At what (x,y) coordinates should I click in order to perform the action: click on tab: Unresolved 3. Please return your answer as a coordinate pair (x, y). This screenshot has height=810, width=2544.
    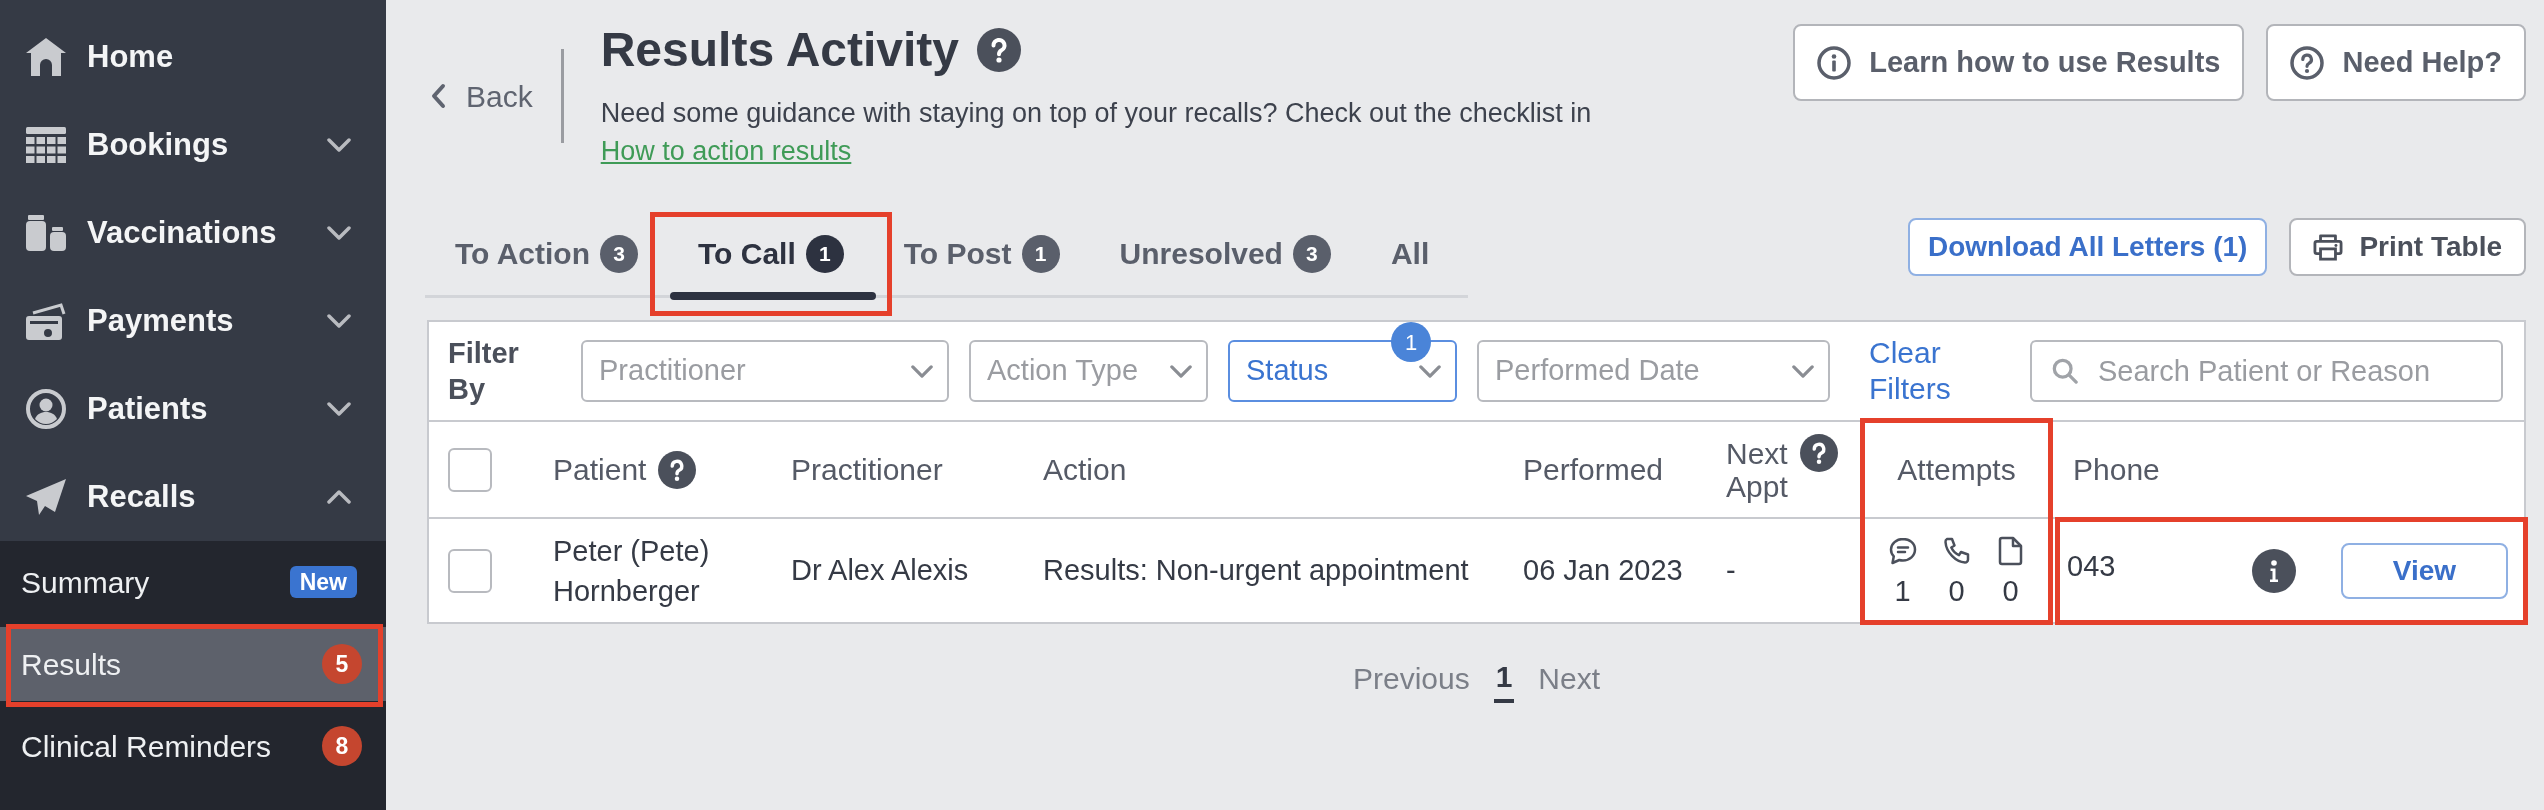
    Looking at the image, I should click on (1225, 255).